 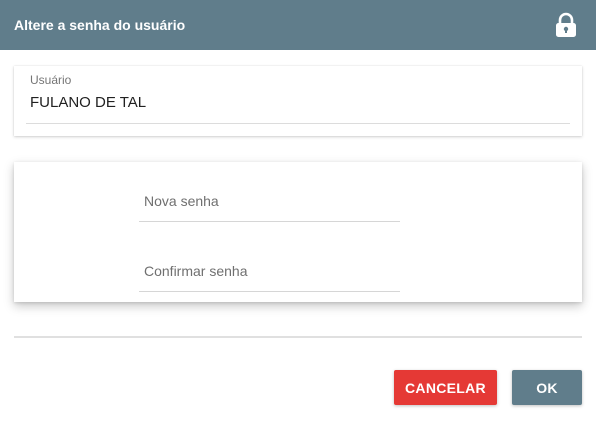 I want to click on user-name-value: FULANO DE TAL, so click(x=88, y=102).